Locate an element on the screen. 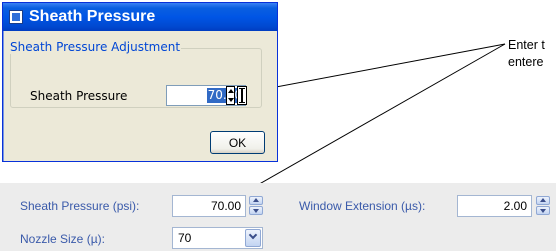  callout-line-2: entere is located at coordinates (526, 62).